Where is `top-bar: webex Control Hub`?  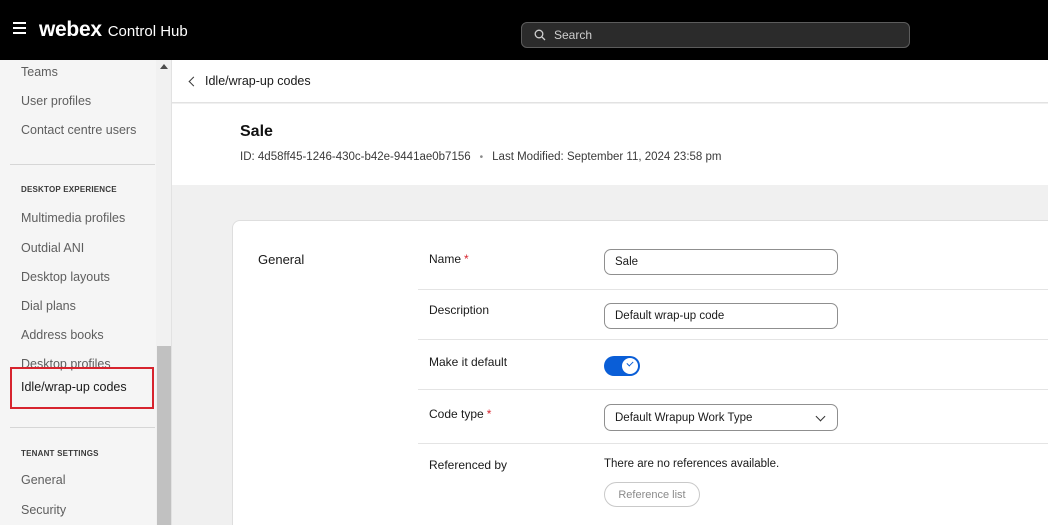
top-bar: webex Control Hub is located at coordinates (524, 30).